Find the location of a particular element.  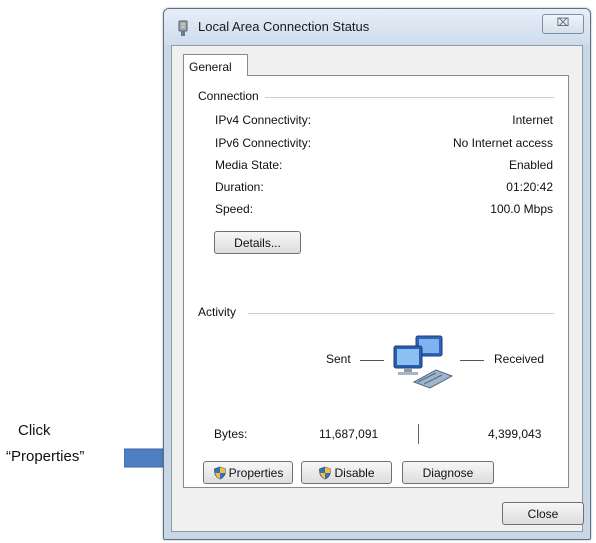

activity-heading: Activity is located at coordinates (220, 312).